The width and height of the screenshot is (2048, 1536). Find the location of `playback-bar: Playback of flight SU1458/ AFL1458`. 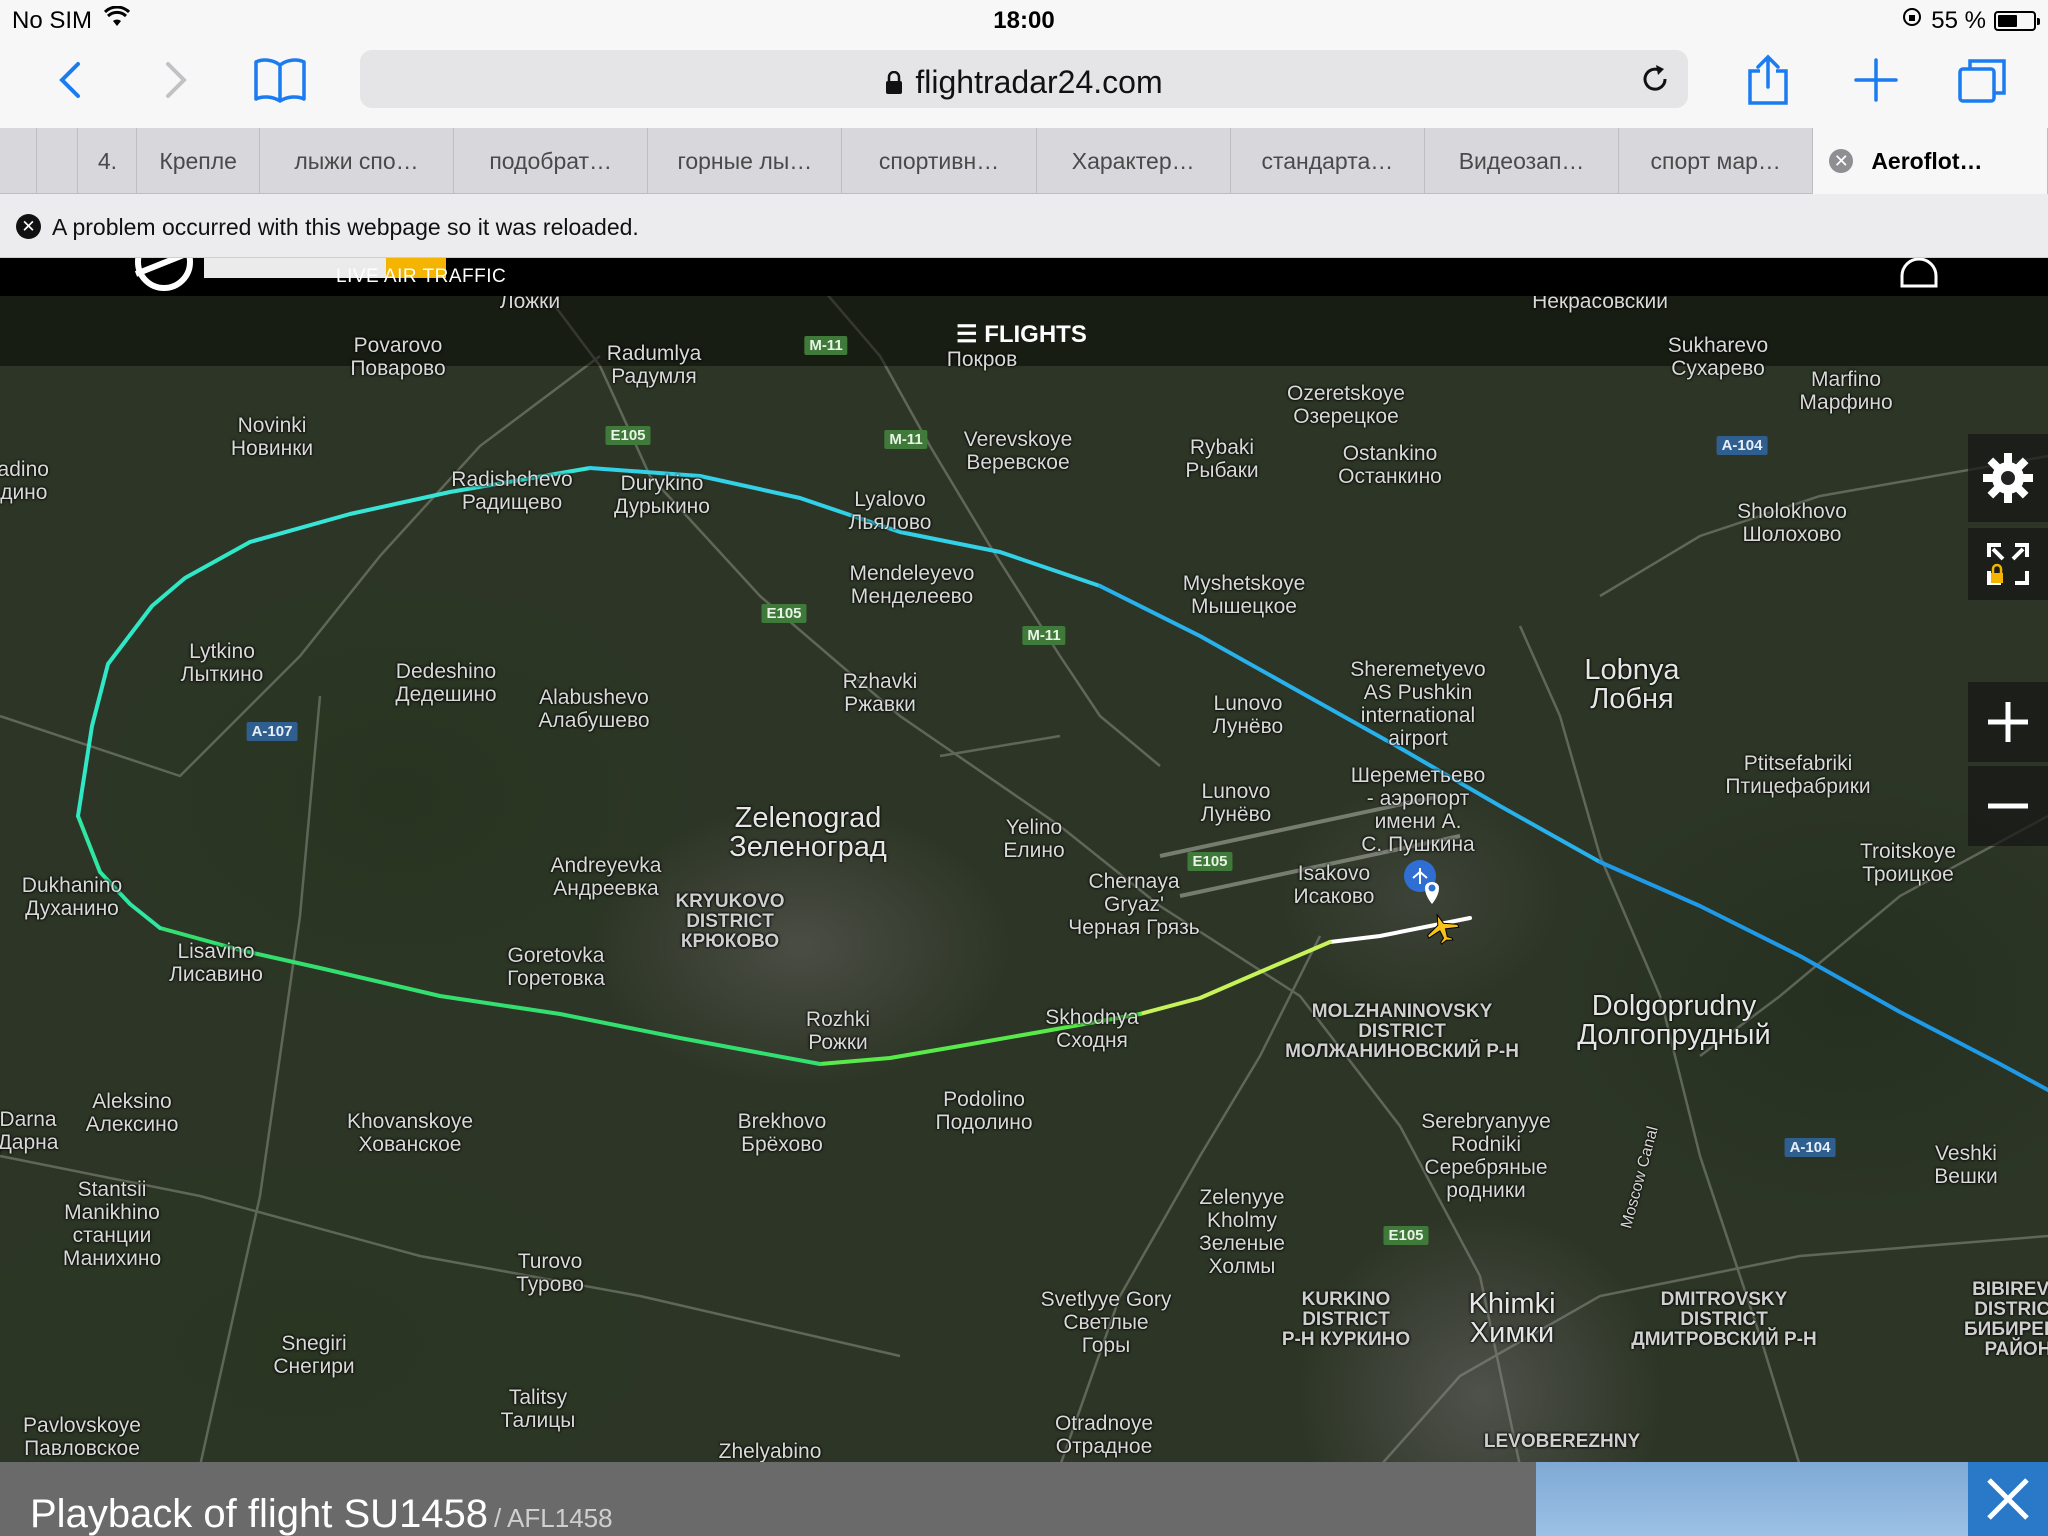

playback-bar: Playback of flight SU1458/ AFL1458 is located at coordinates (1024, 1499).